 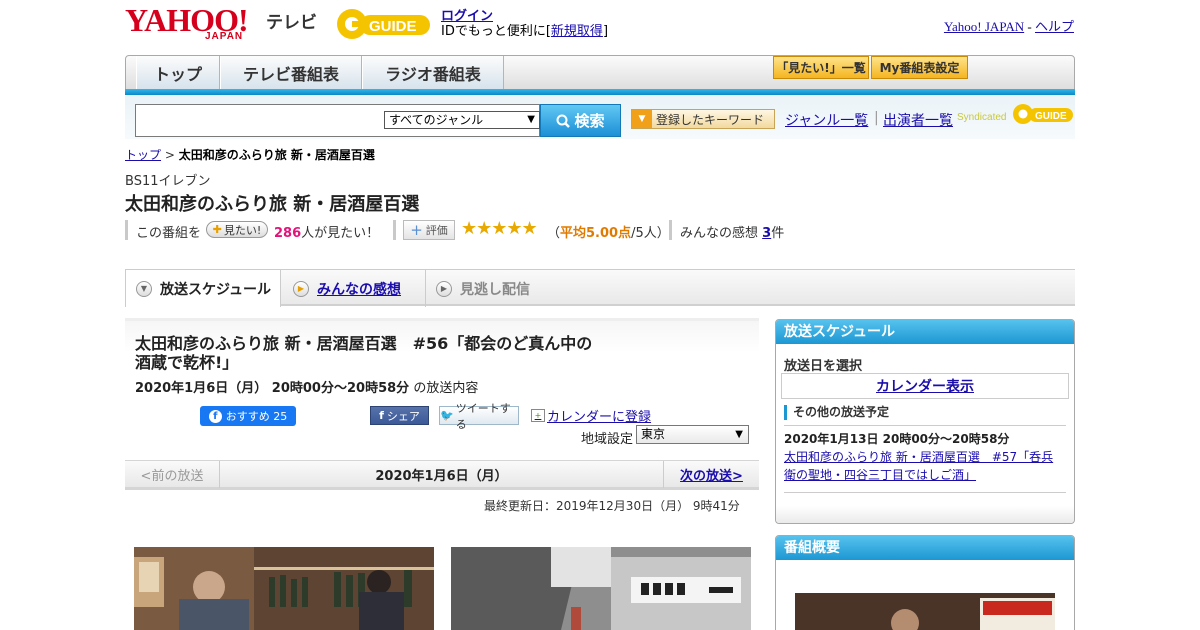 I want to click on genre-list-link: ジャンル一覧, so click(x=826, y=120).